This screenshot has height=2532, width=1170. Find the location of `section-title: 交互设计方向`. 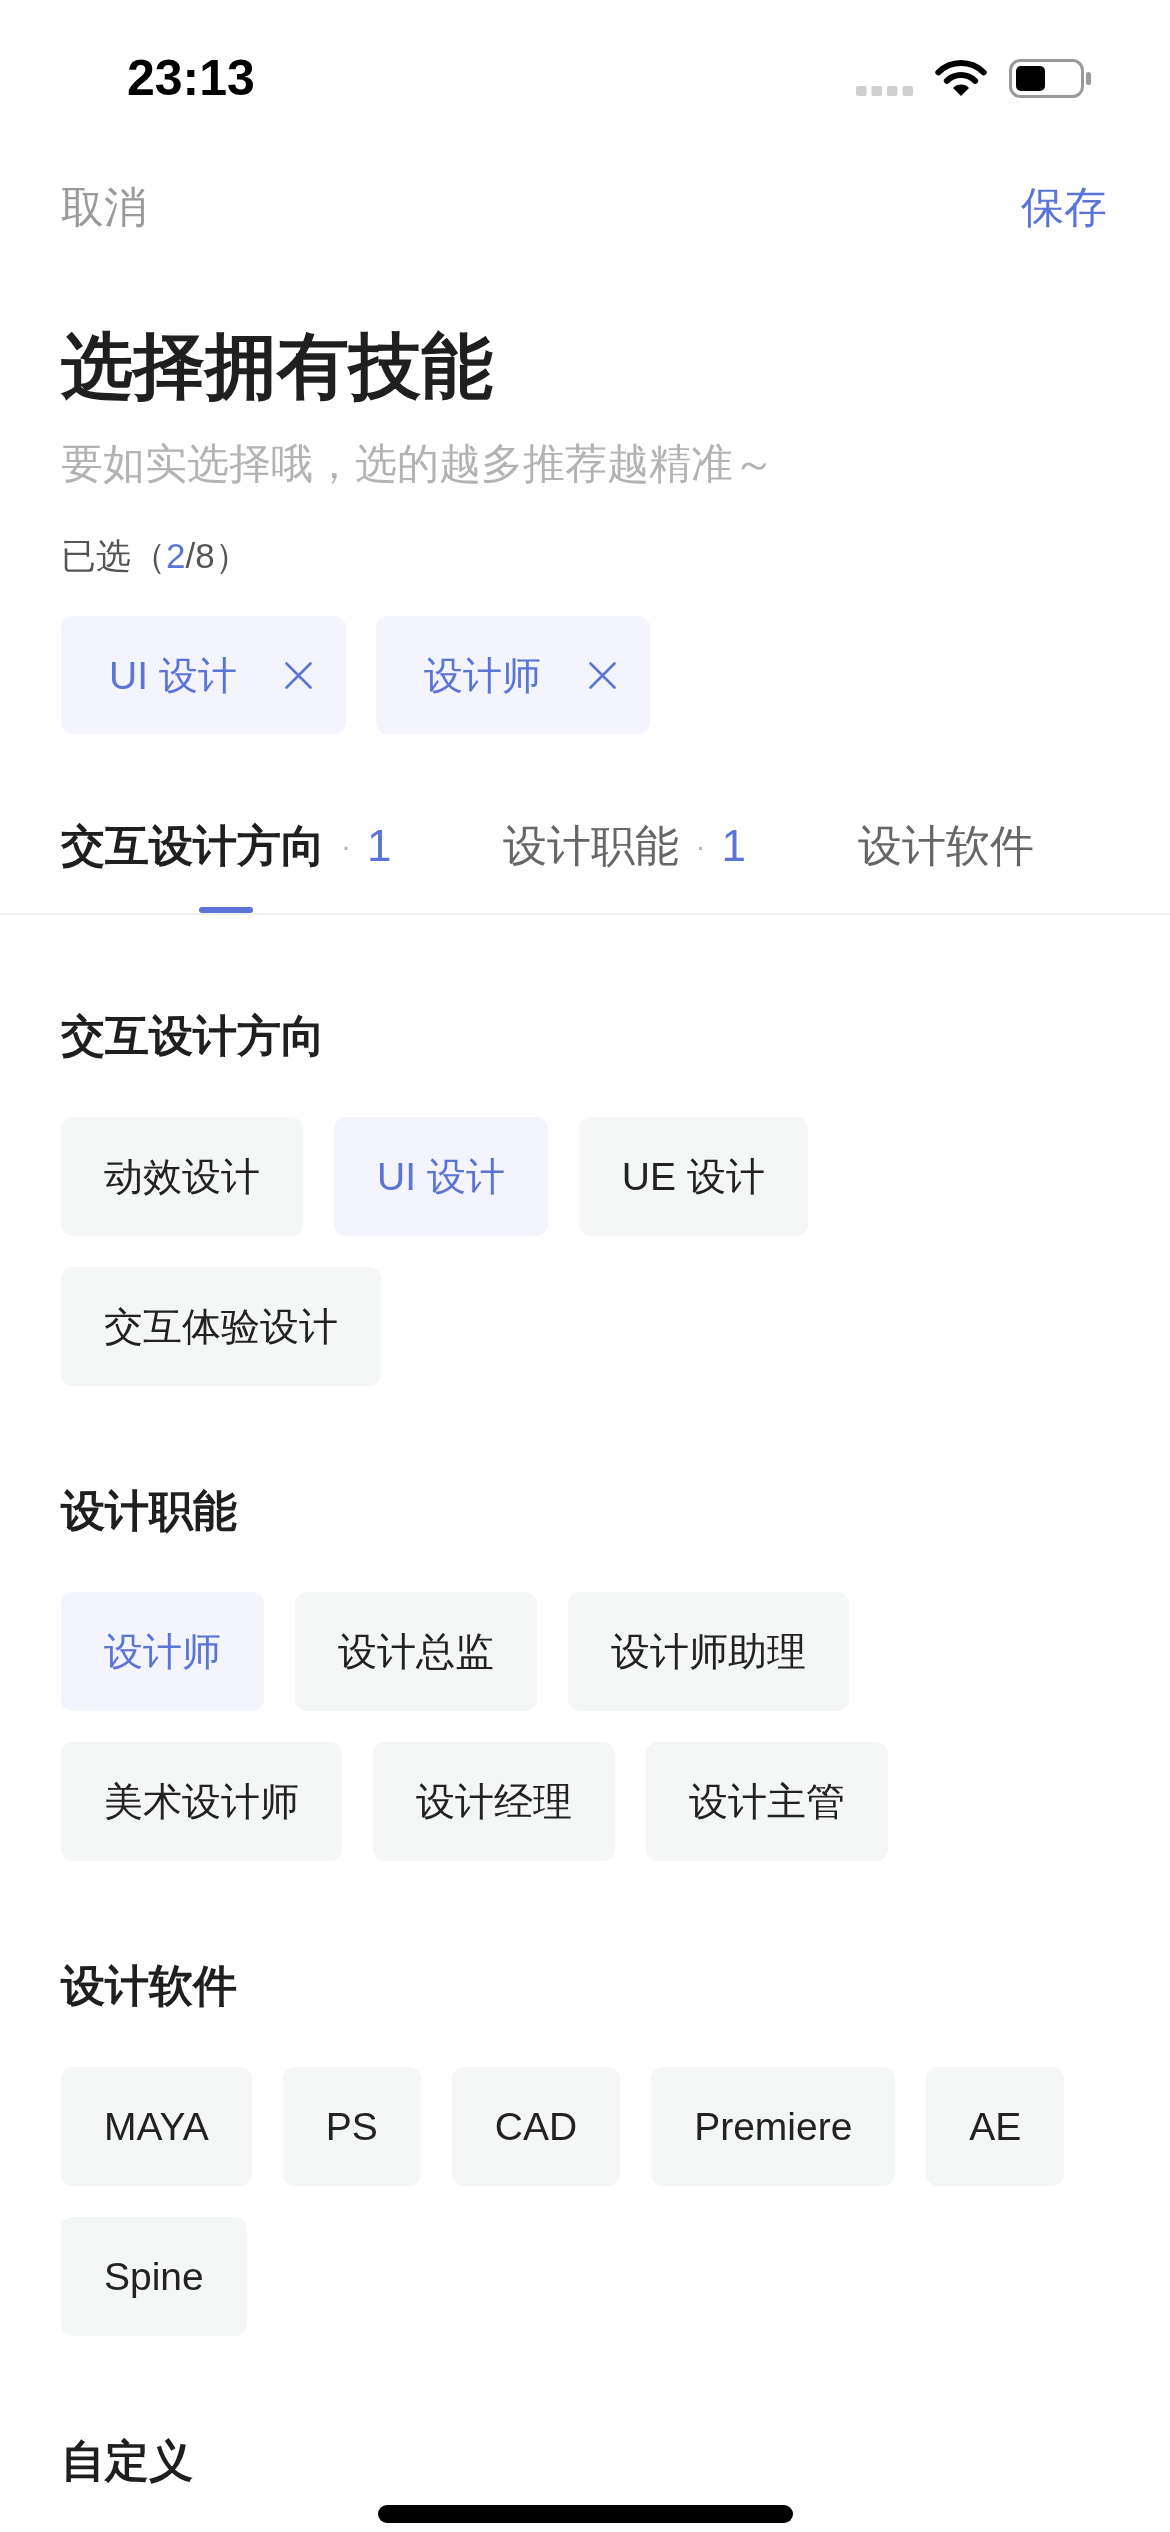

section-title: 交互设计方向 is located at coordinates (193, 1036).